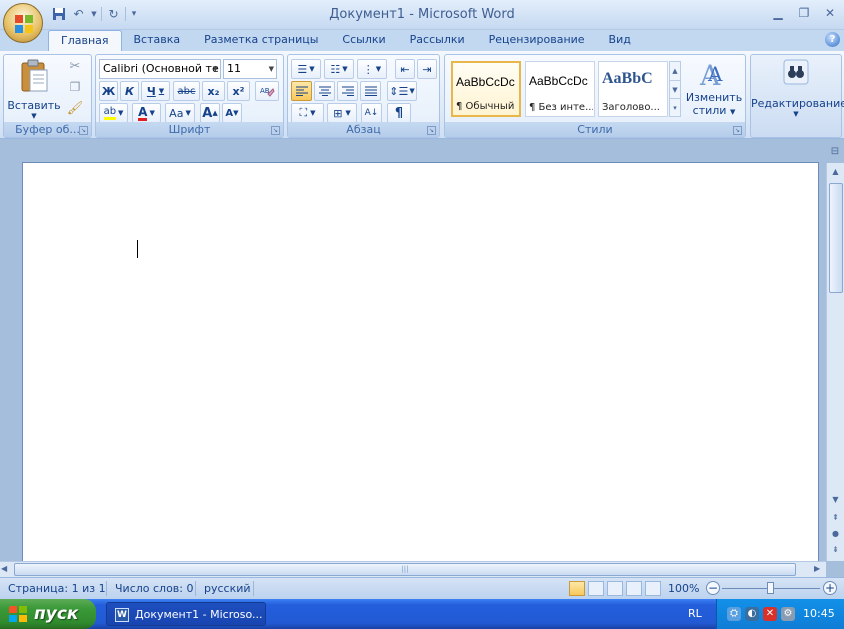 This screenshot has height=629, width=844. What do you see at coordinates (713, 588) in the screenshot?
I see `zoom-out-button: −` at bounding box center [713, 588].